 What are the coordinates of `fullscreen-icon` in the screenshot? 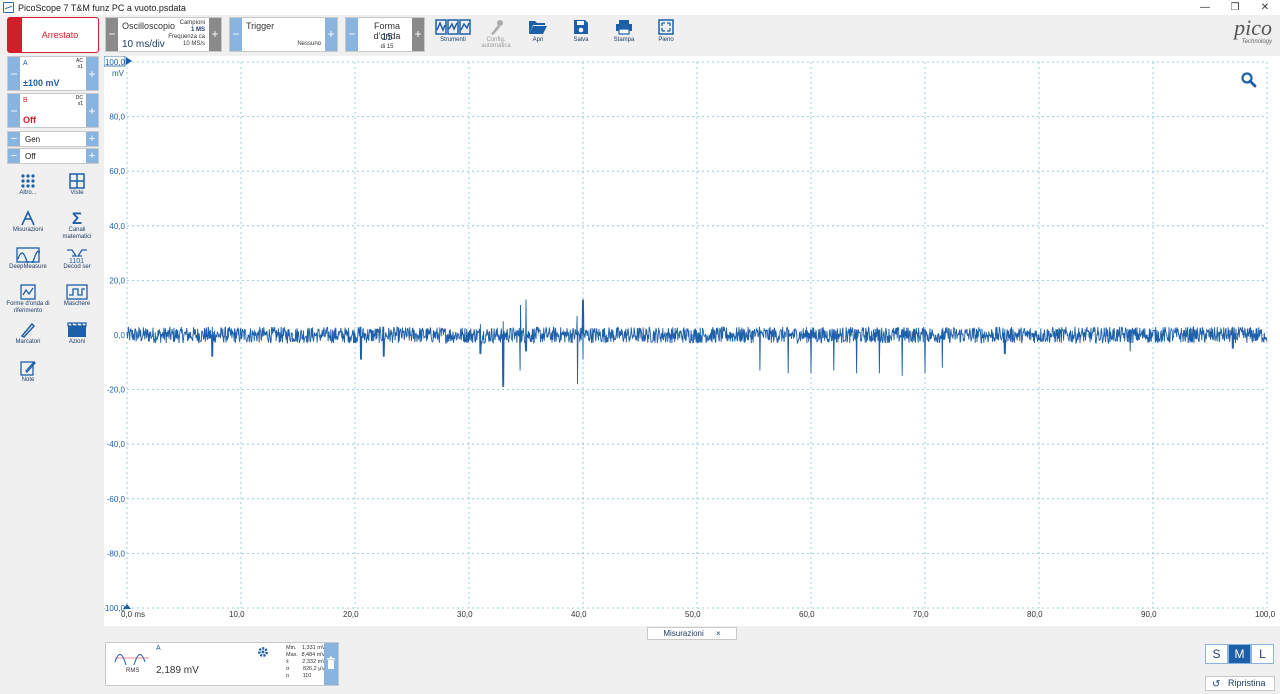 It's located at (666, 27).